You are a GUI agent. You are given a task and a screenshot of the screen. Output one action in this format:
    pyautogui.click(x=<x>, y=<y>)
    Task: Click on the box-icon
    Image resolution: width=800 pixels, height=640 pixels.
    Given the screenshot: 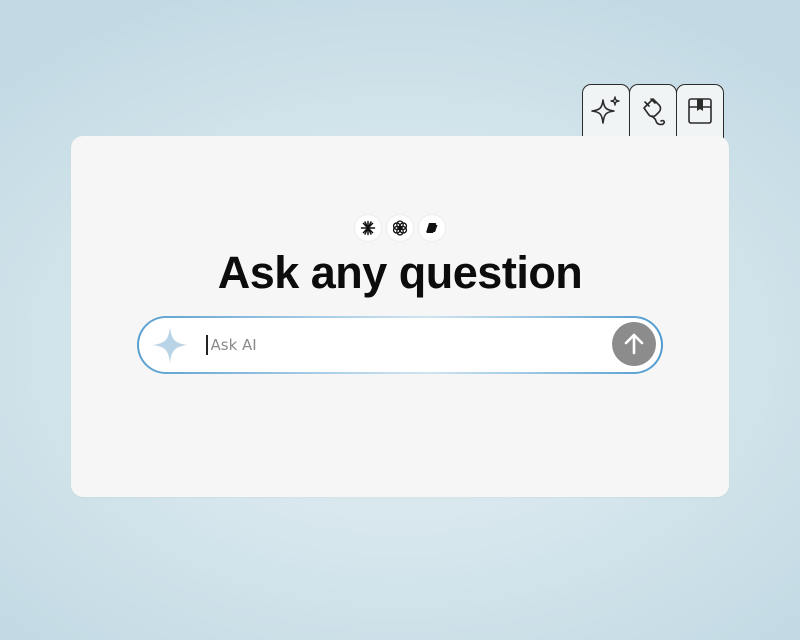 What is the action you would take?
    pyautogui.click(x=700, y=111)
    